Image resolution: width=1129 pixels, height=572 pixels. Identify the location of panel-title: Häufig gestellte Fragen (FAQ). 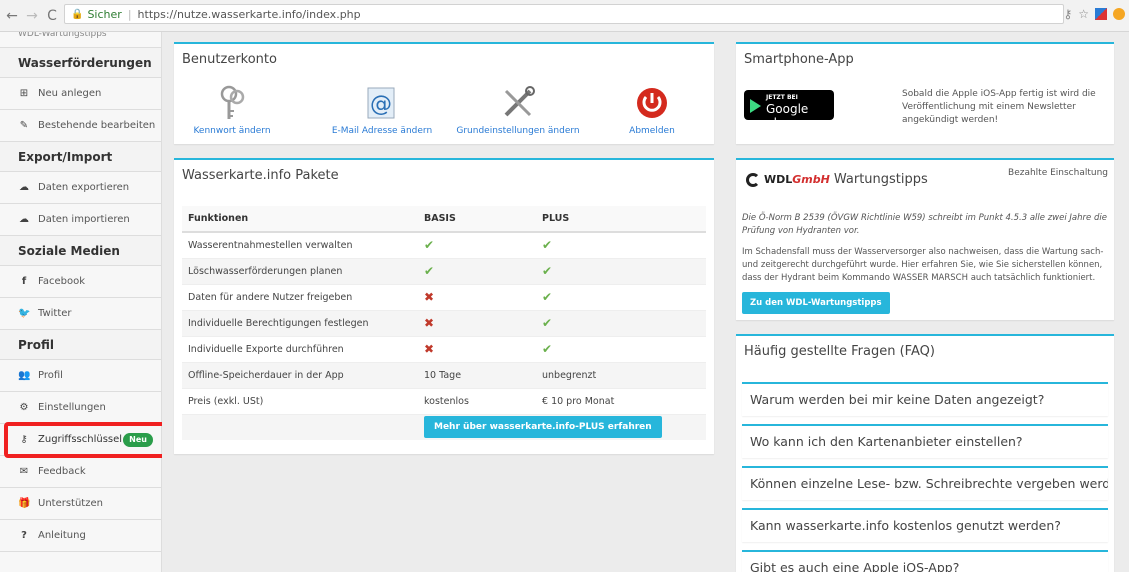
(839, 351).